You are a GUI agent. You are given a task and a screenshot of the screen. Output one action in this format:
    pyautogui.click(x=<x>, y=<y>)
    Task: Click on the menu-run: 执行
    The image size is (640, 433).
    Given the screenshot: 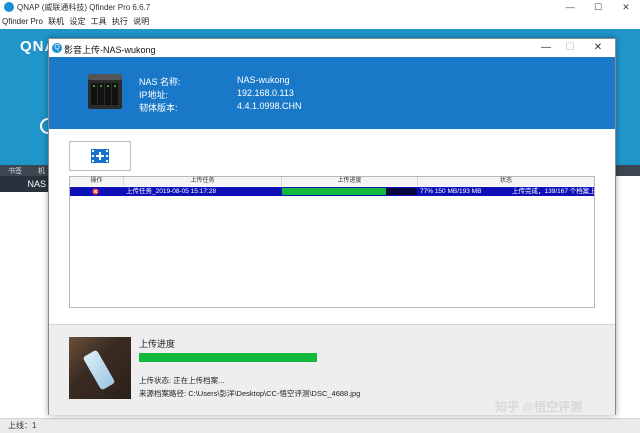 What is the action you would take?
    pyautogui.click(x=120, y=21)
    